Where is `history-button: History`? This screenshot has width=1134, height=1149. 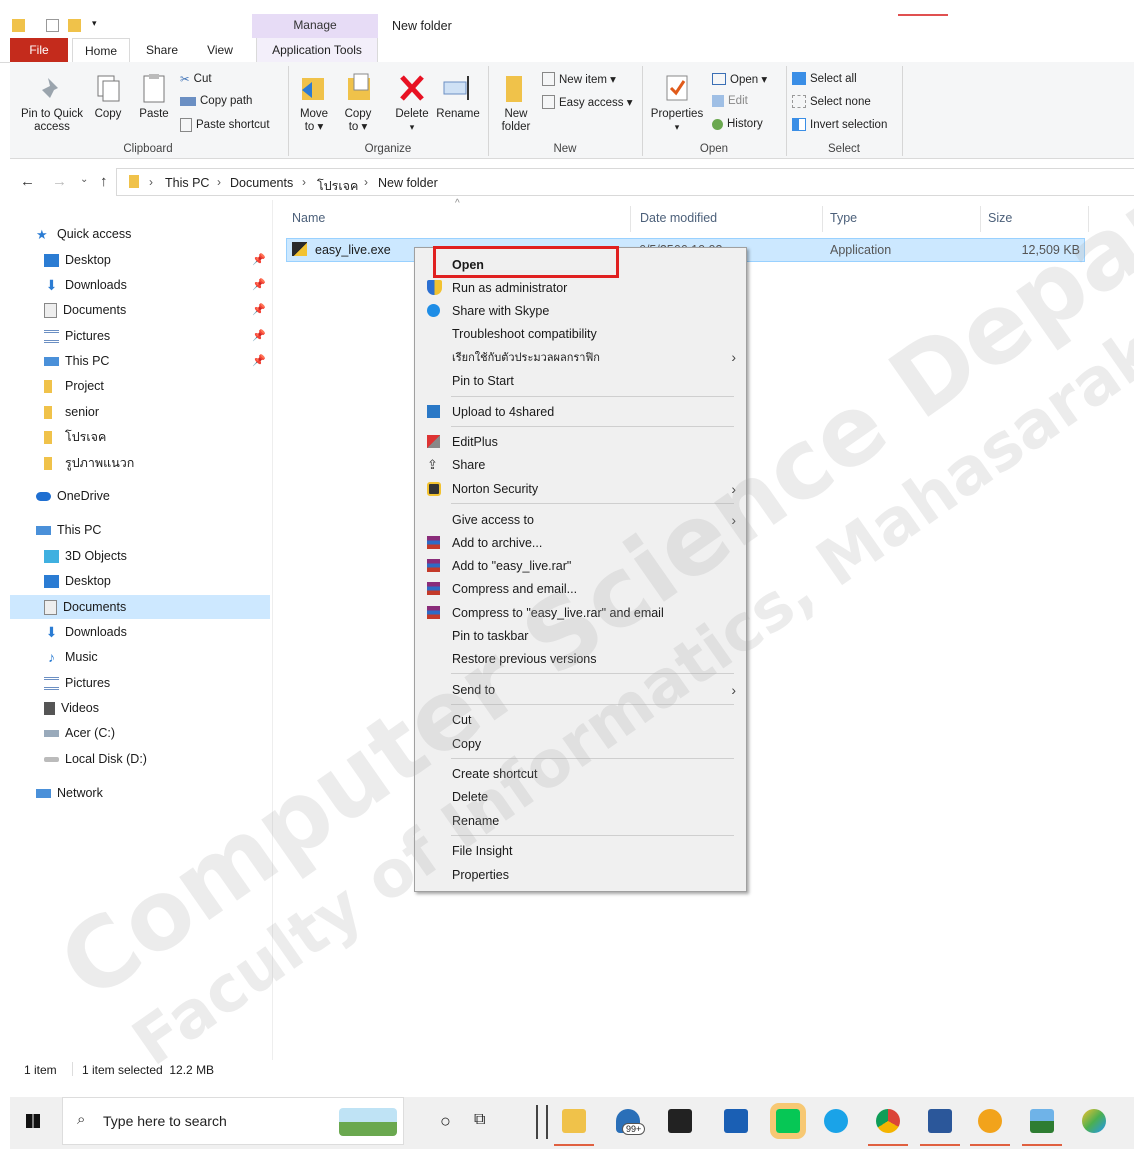 history-button: History is located at coordinates (737, 124).